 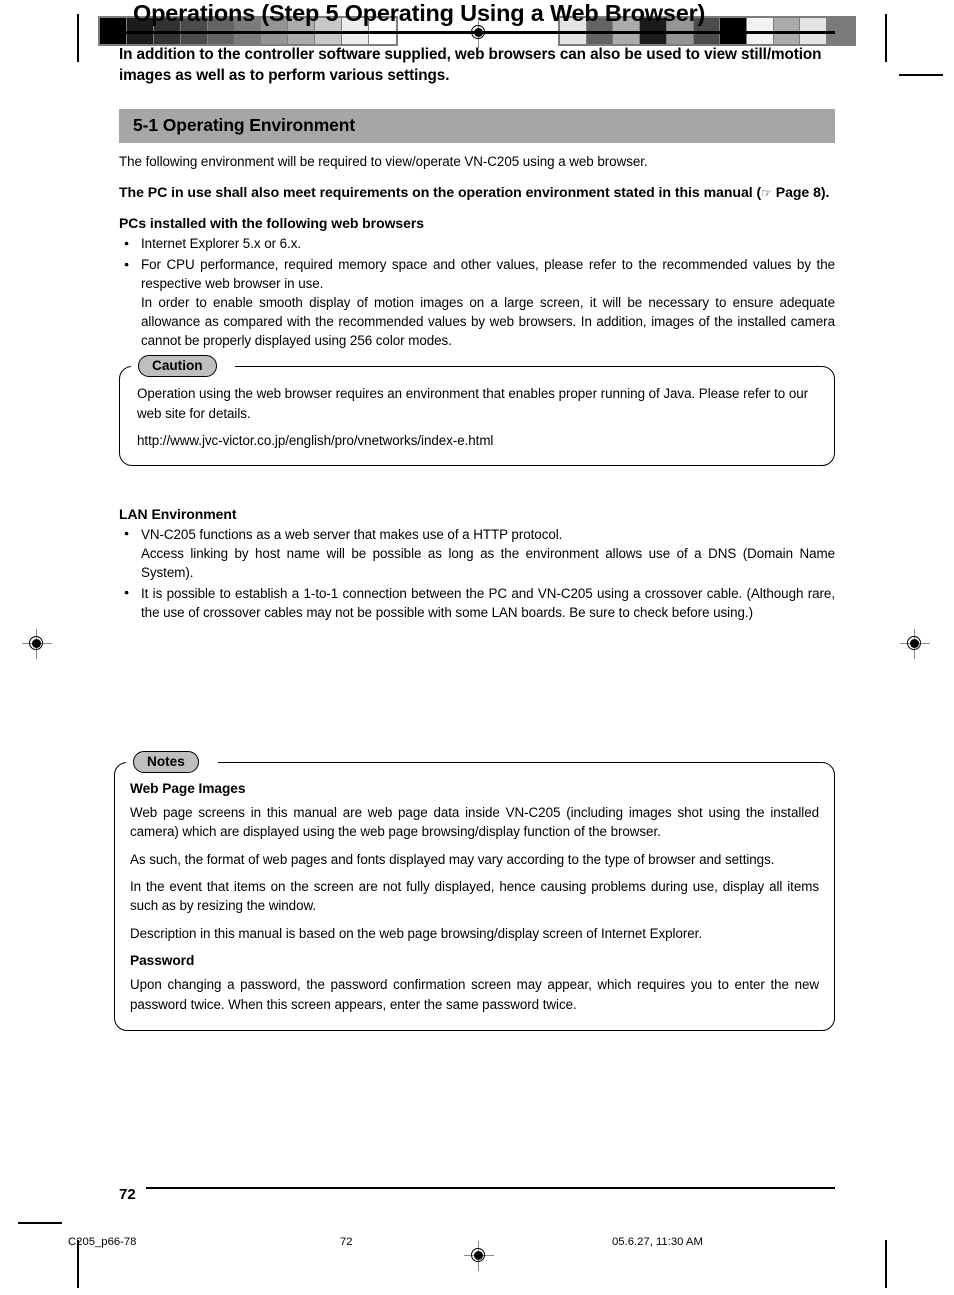 I want to click on section-heading: 5-1 Operating Environment, so click(x=244, y=125).